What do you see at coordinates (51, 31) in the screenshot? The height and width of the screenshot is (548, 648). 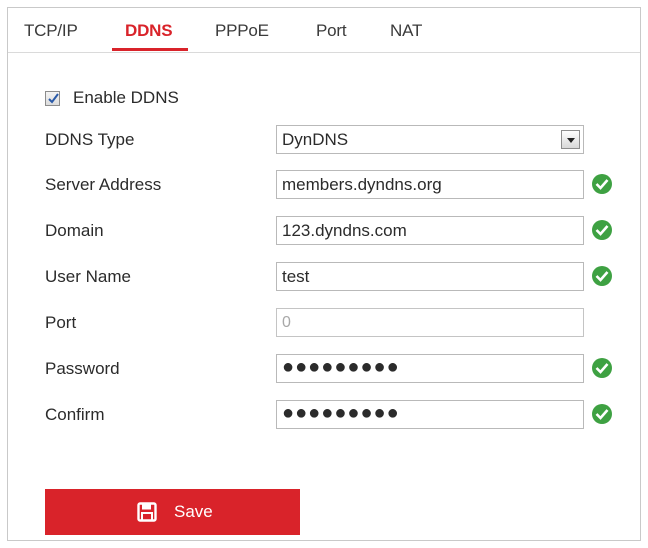 I see `tab-tcp-ip: TCP/IP` at bounding box center [51, 31].